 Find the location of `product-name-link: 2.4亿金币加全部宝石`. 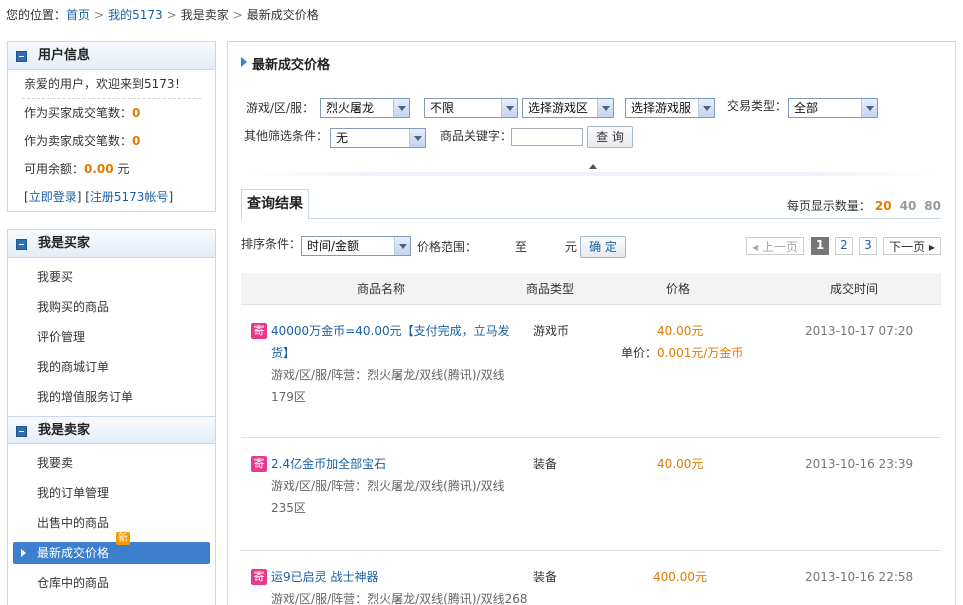

product-name-link: 2.4亿金币加全部宝石 is located at coordinates (393, 464).